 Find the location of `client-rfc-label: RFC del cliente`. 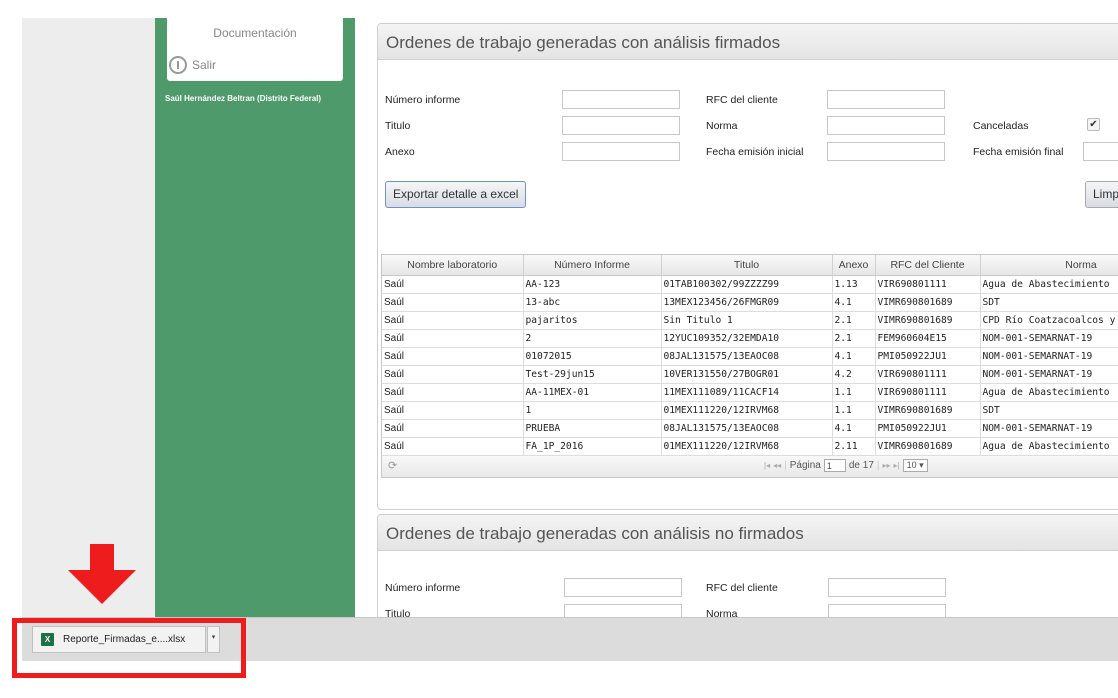

client-rfc-label: RFC del cliente is located at coordinates (742, 100).